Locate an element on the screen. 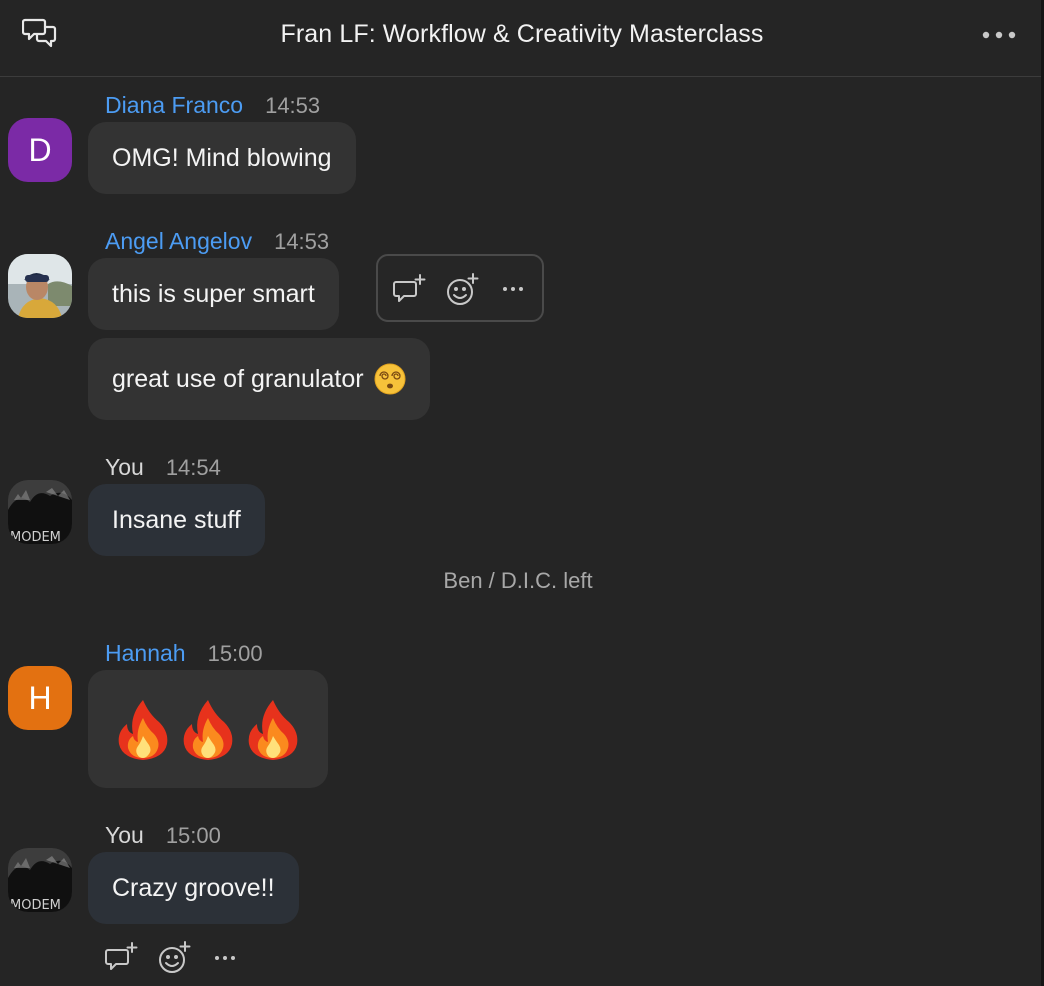 The image size is (1044, 986). message-time: 14:54 is located at coordinates (193, 467).